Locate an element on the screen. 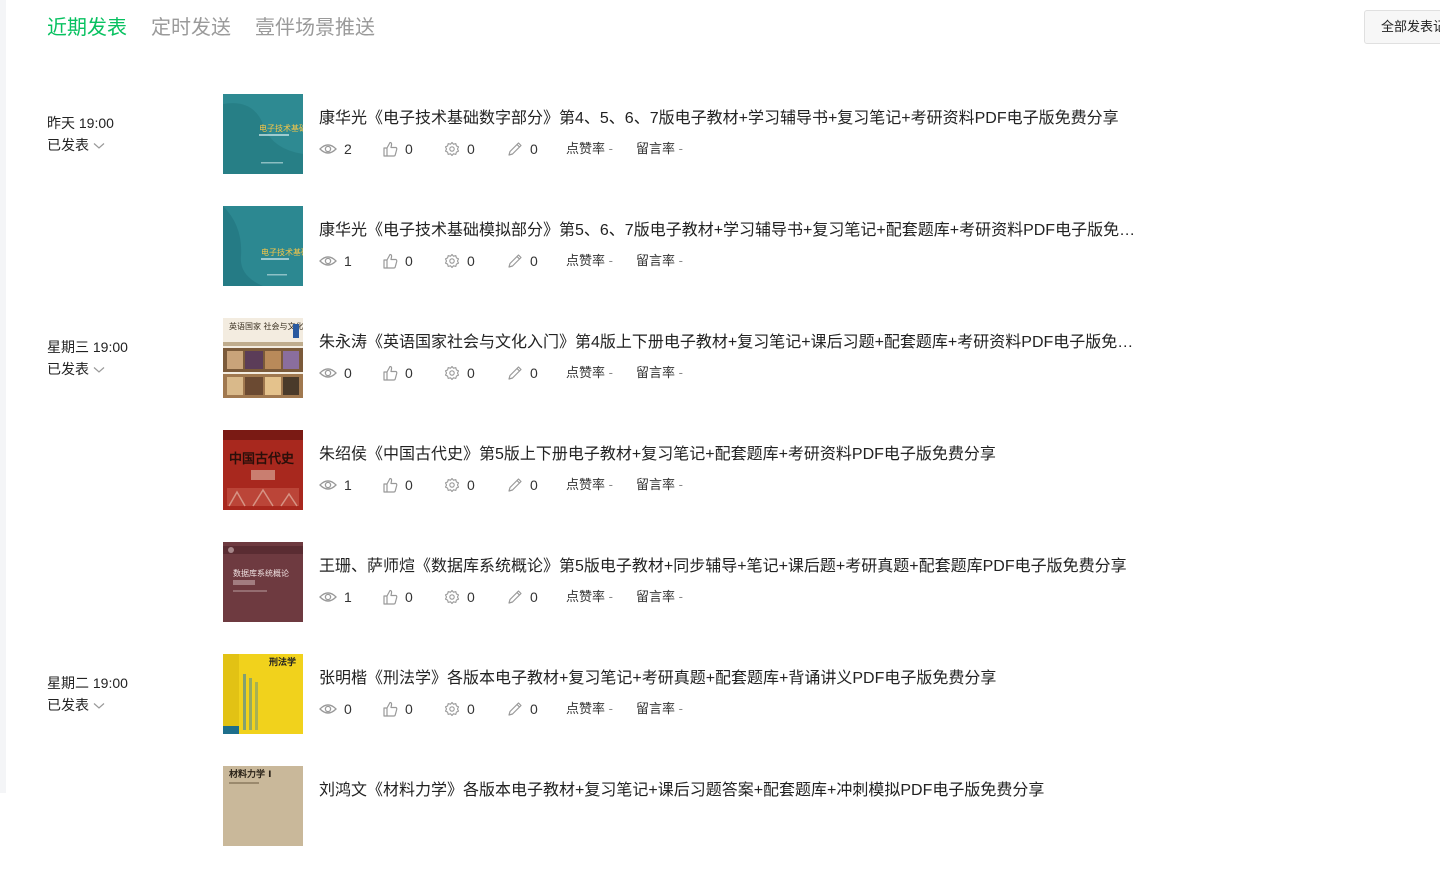  cover-title-text: 材料力学 I is located at coordinates (249, 774).